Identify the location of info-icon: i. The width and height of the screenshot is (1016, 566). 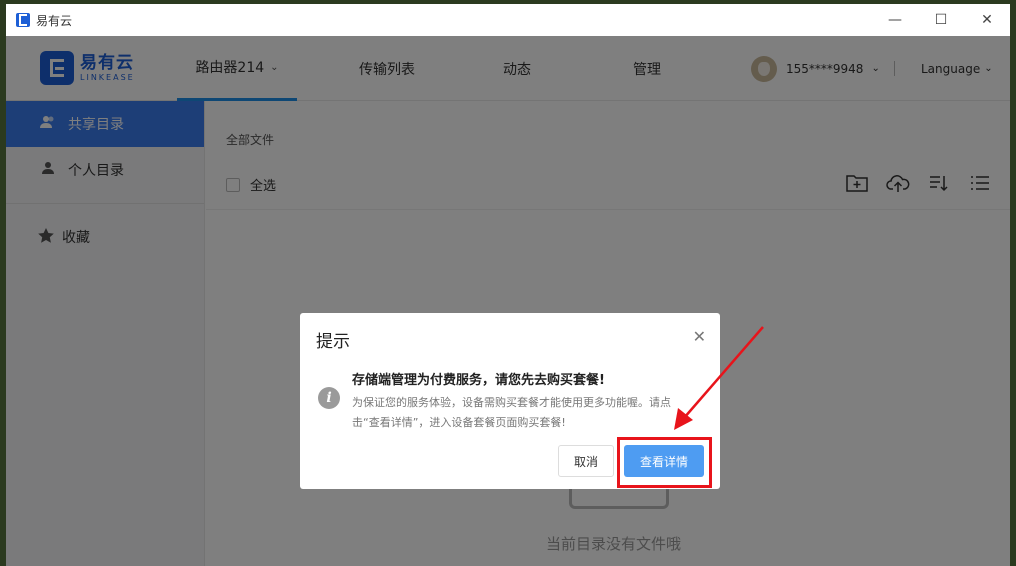
(329, 398).